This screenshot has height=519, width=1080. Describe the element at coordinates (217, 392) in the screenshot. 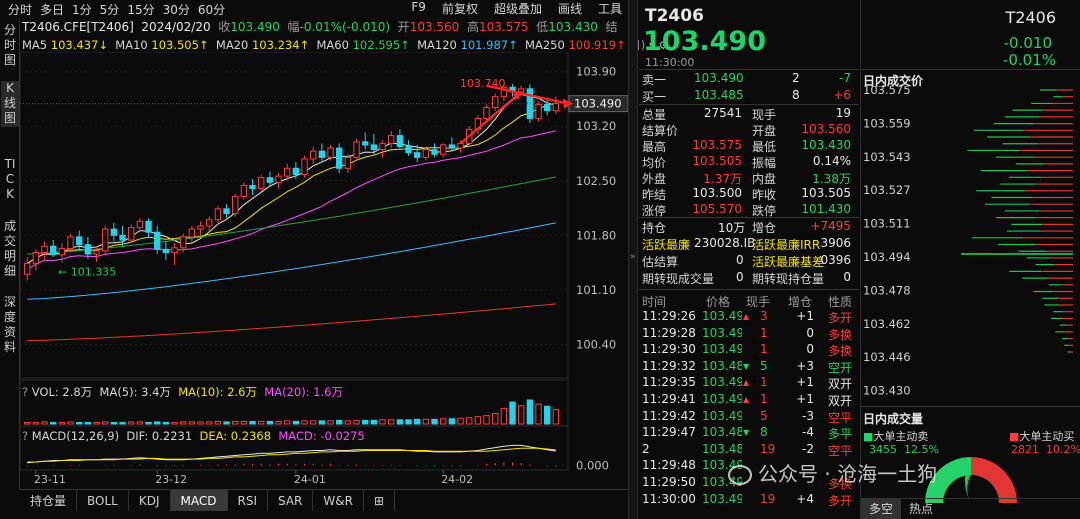

I see `vol-ma10: MA(10): 2.6万` at that location.